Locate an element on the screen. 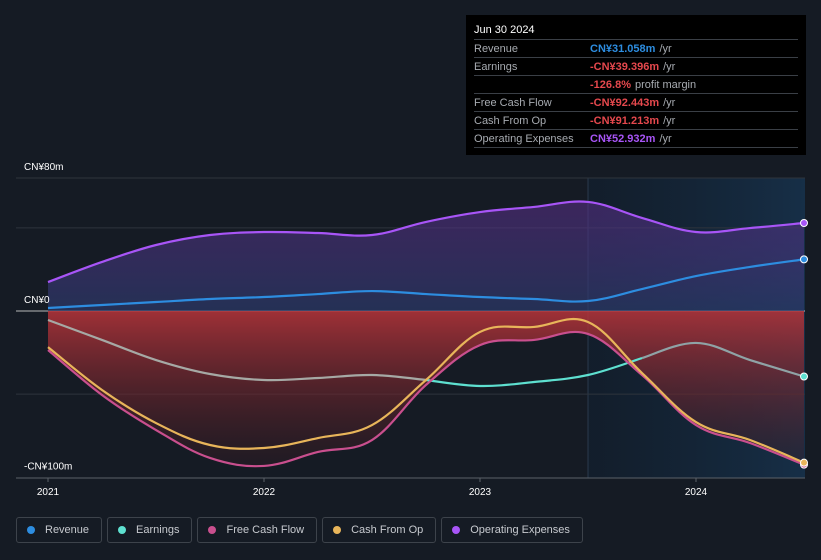 This screenshot has width=821, height=560. tooltip-row: Earnings -CN¥39.396m/yr is located at coordinates (636, 67).